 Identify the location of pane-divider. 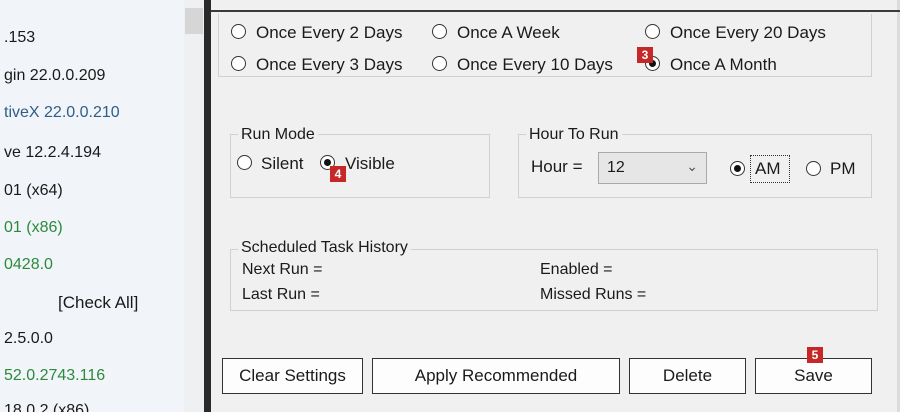
(207, 206).